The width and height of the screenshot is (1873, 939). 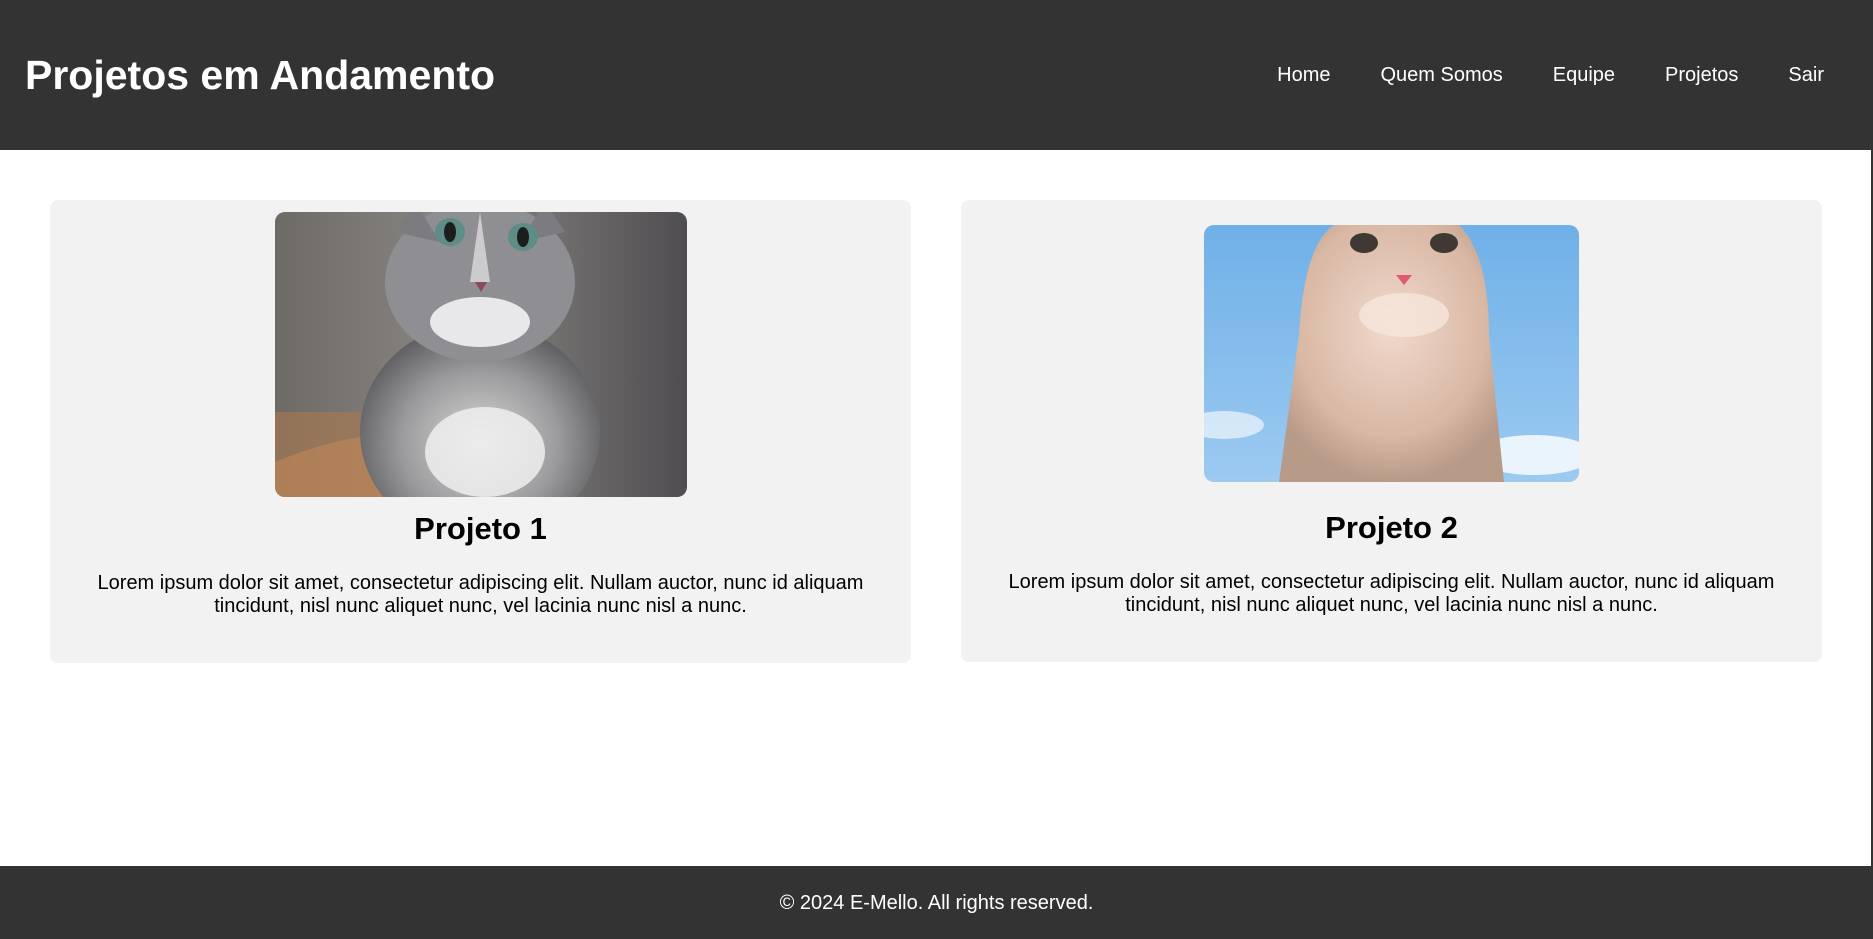 What do you see at coordinates (1584, 75) in the screenshot?
I see `nav-link-equipe: Equipe` at bounding box center [1584, 75].